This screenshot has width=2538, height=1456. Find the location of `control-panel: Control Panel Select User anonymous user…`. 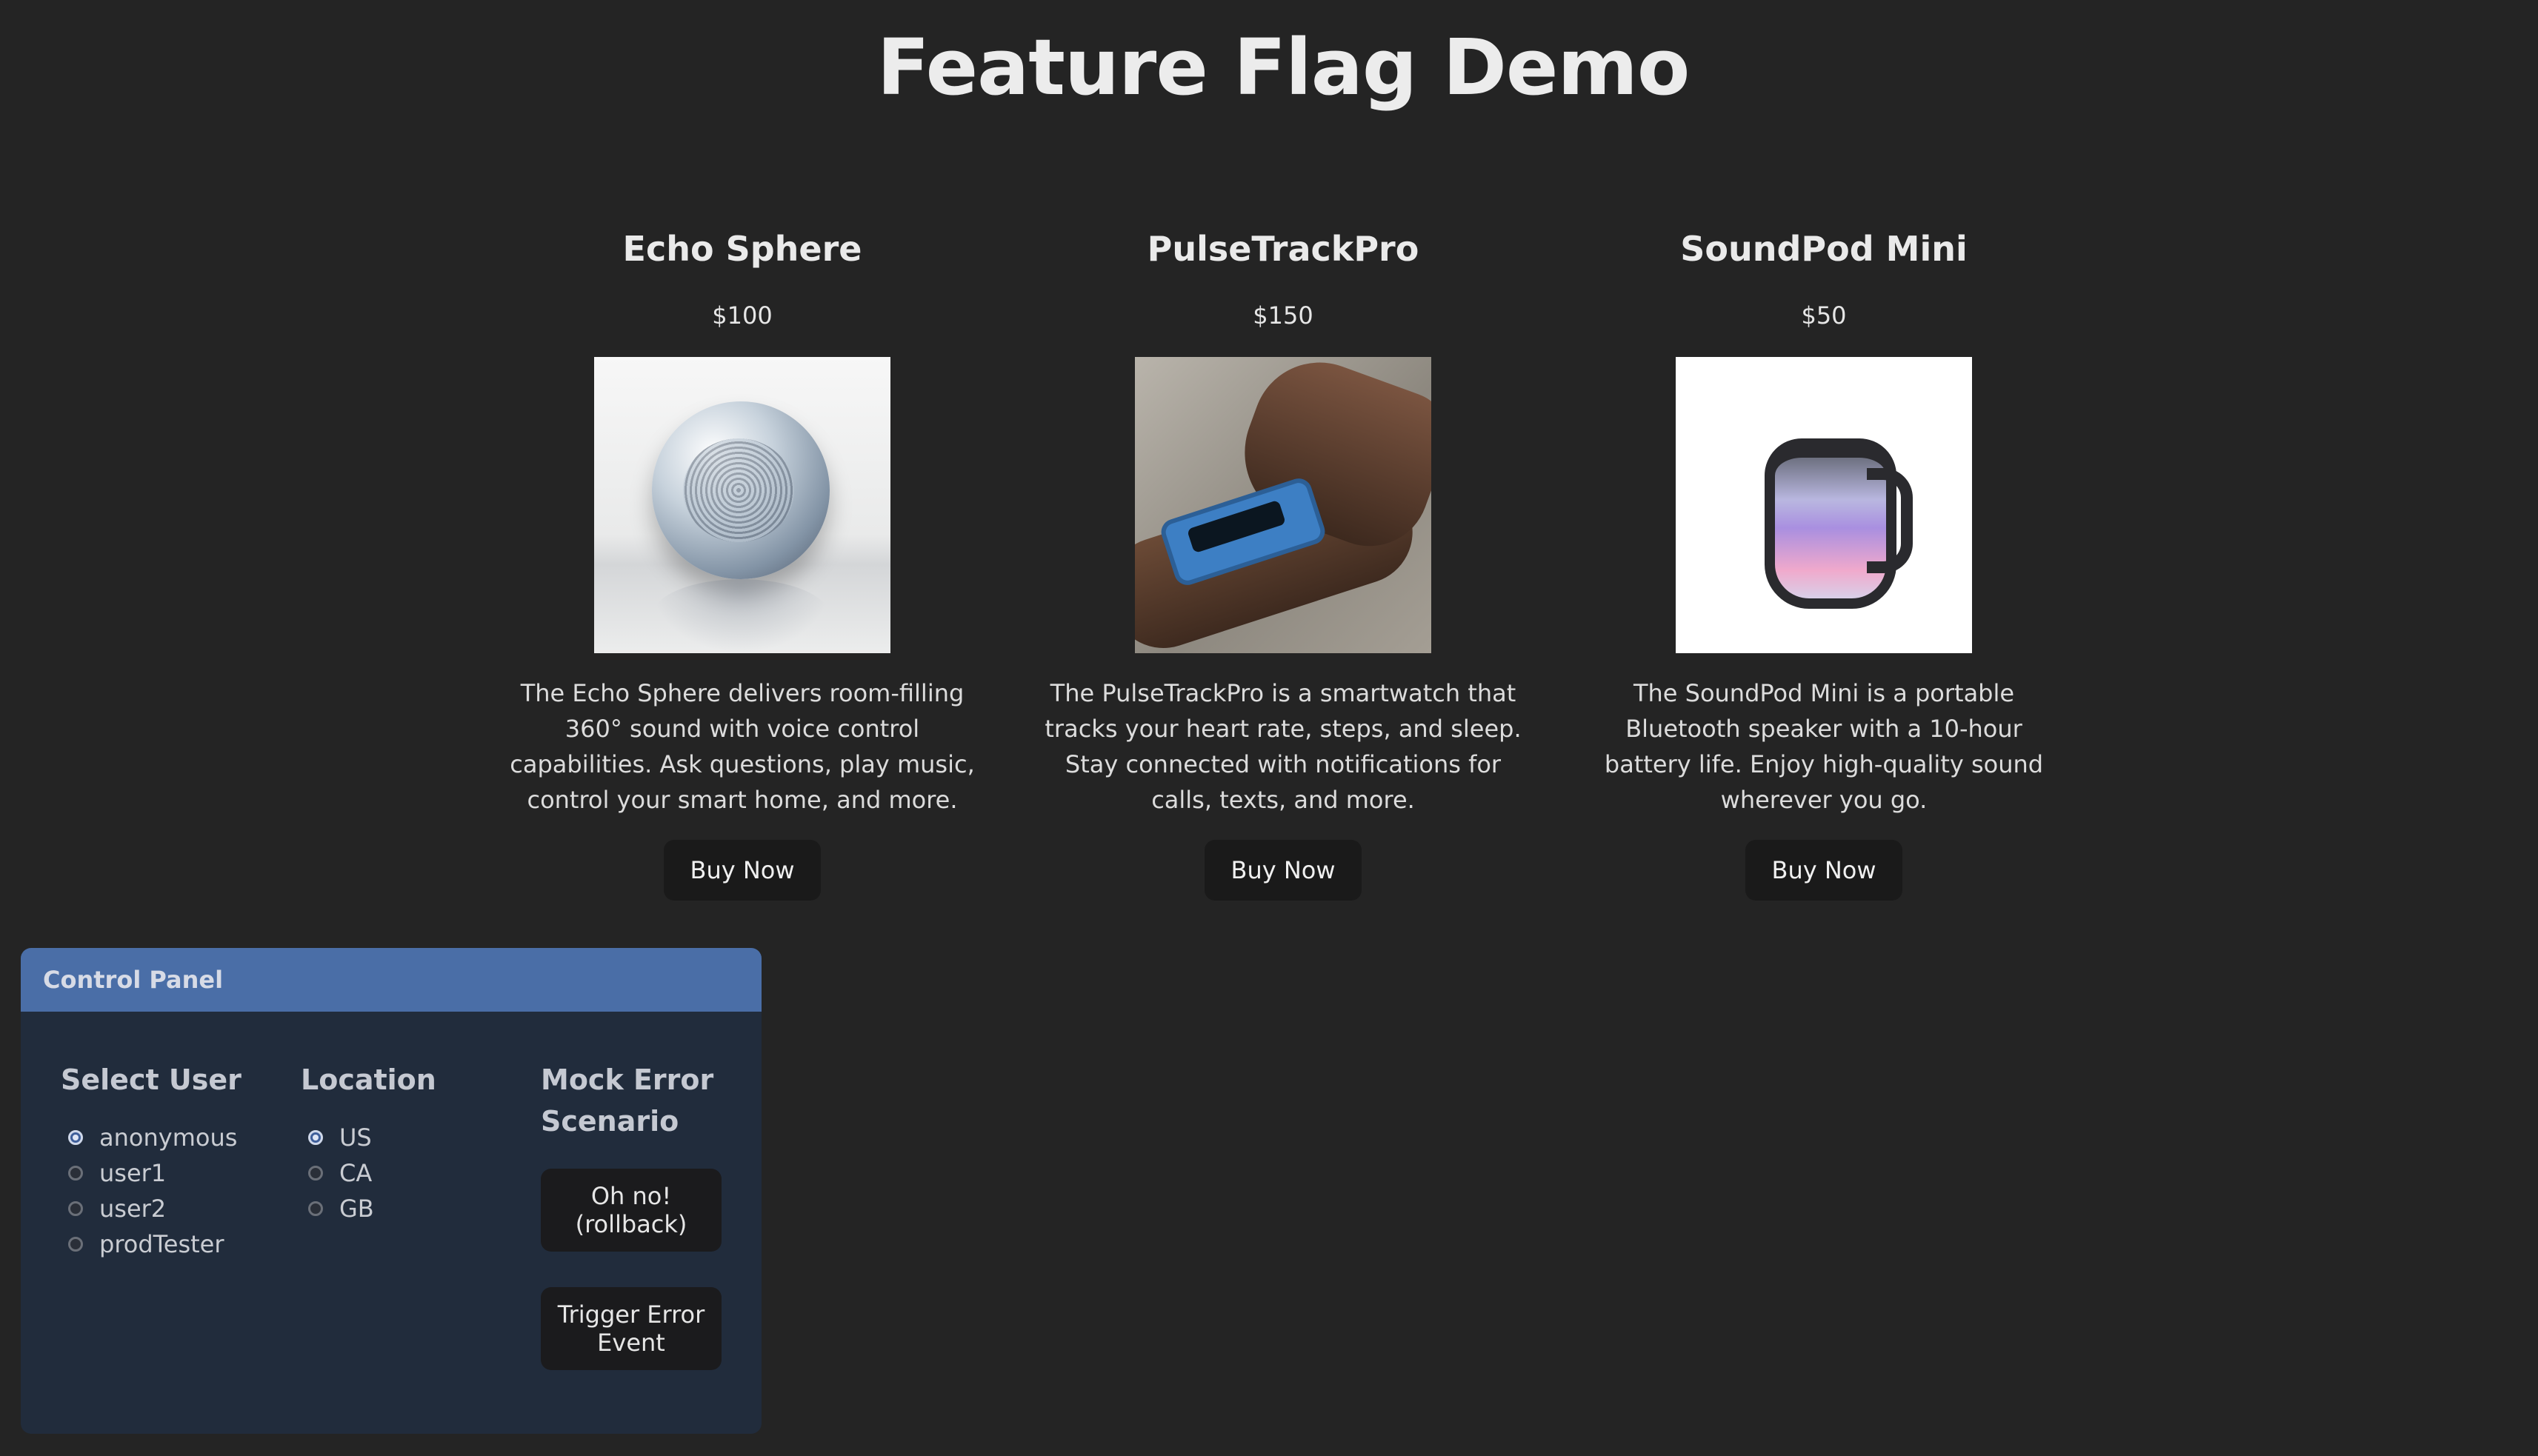

control-panel: Control Panel Select User anonymous user… is located at coordinates (391, 1191).